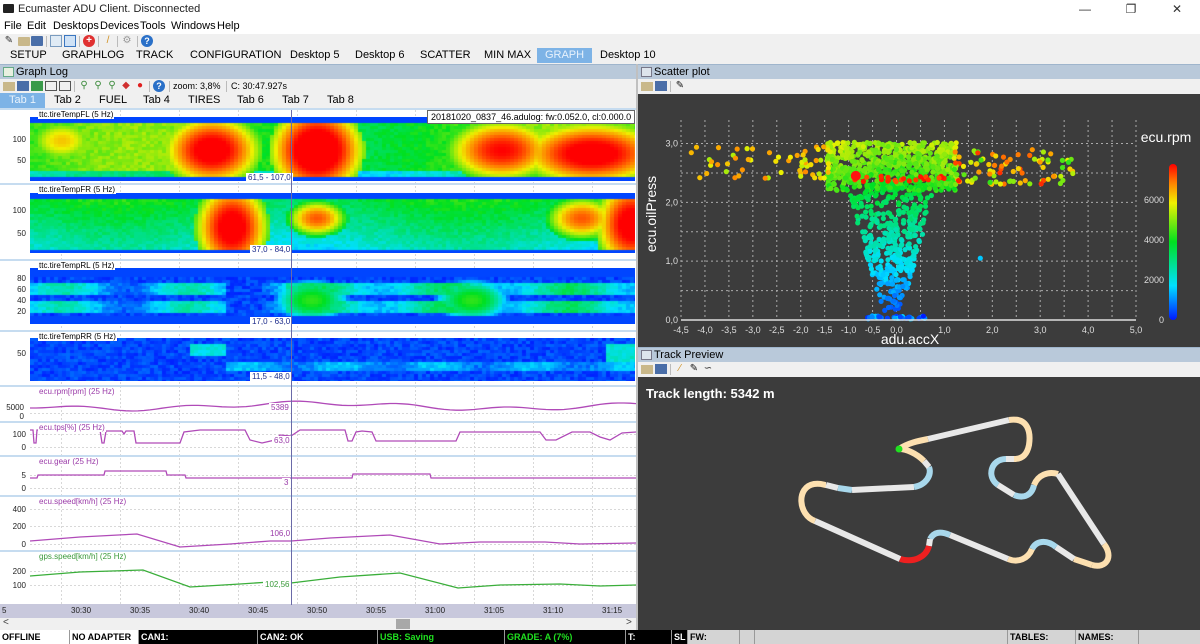 This screenshot has height=644, width=1200. Describe the element at coordinates (628, 55) in the screenshot. I see `desktop-tab-desktop10: Desktop 10` at that location.